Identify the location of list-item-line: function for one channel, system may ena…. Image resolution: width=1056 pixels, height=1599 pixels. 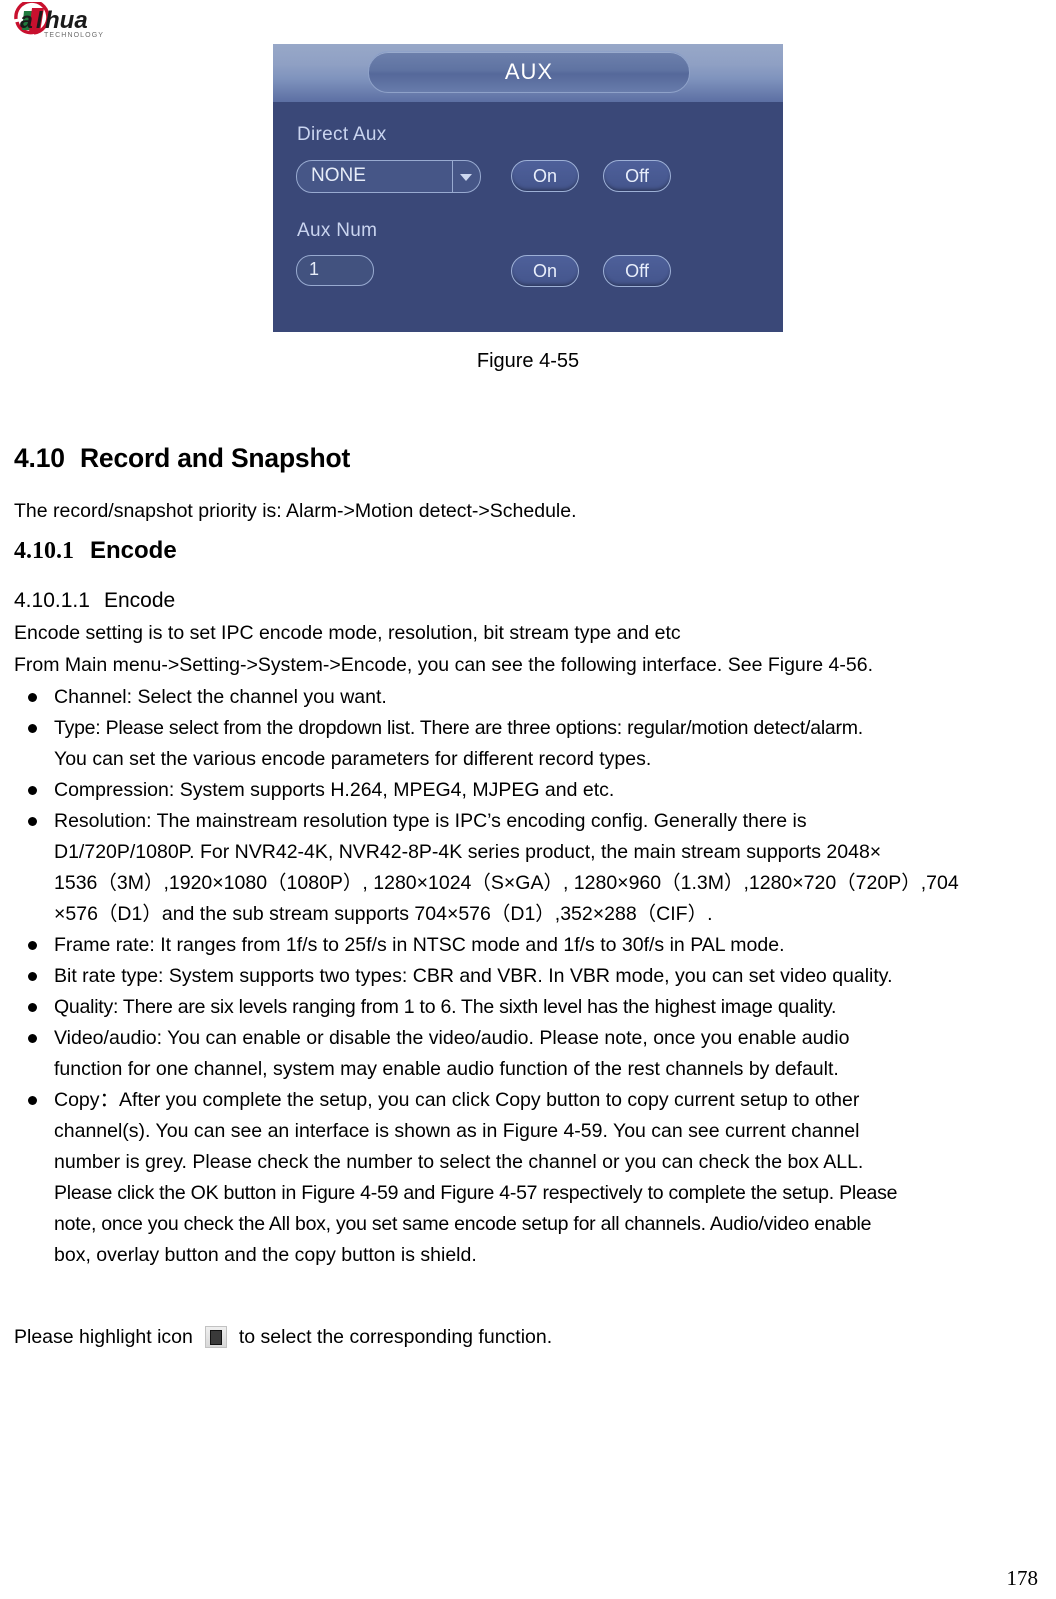
(446, 1069).